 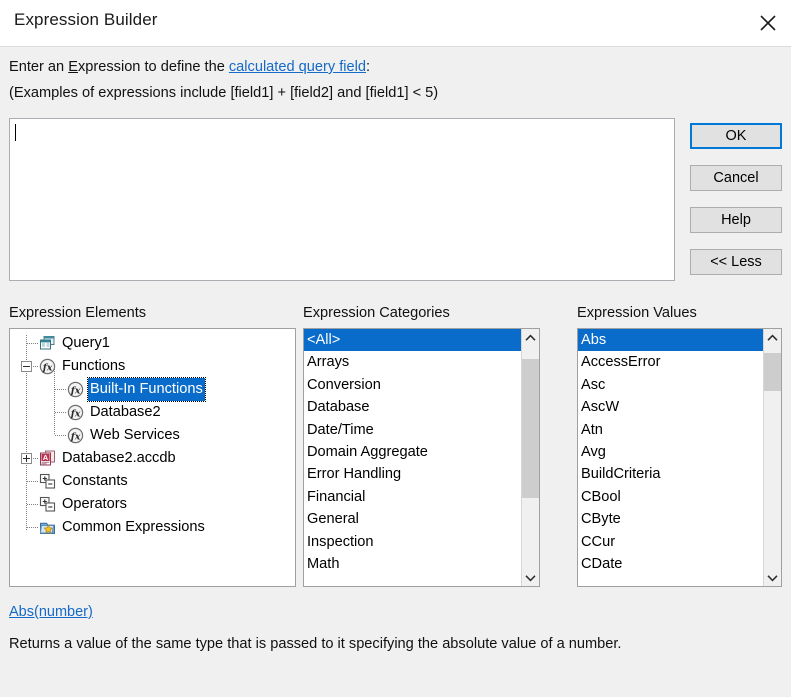 What do you see at coordinates (15, 132) in the screenshot?
I see `text-caret` at bounding box center [15, 132].